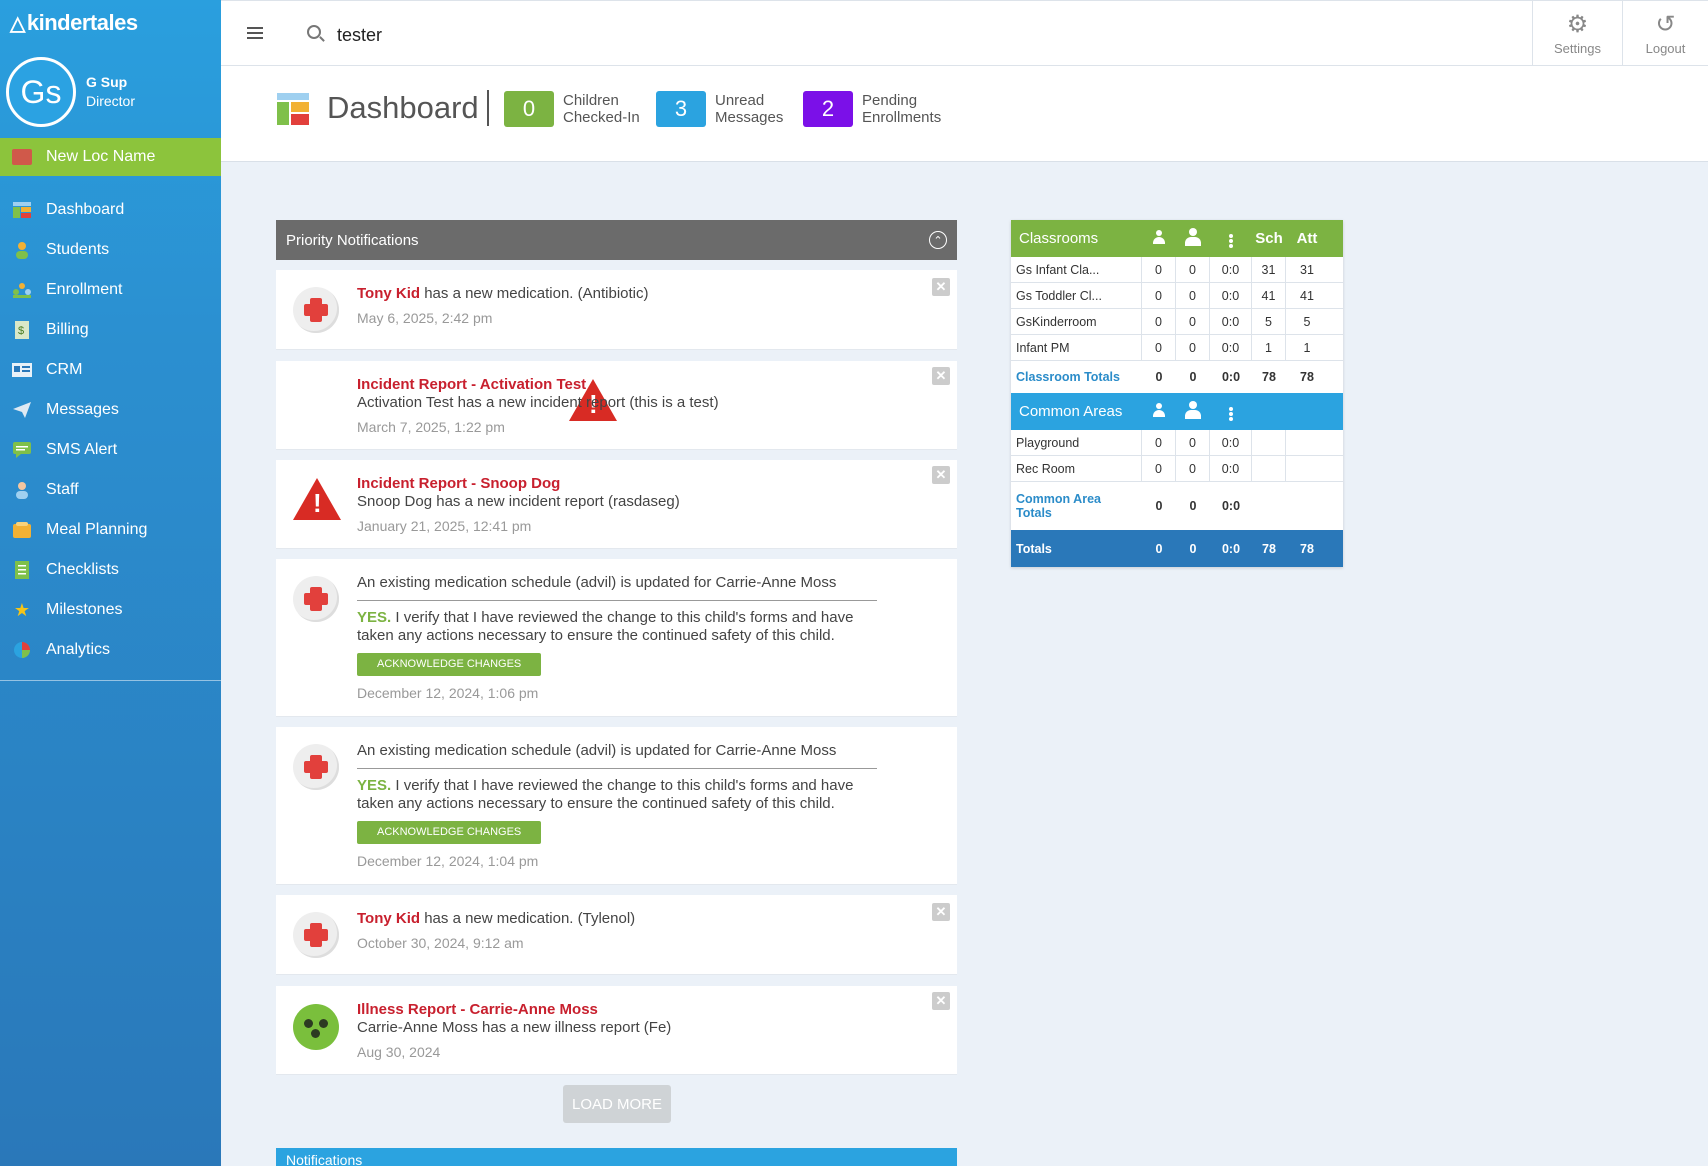  What do you see at coordinates (1076, 442) in the screenshot?
I see `area-name: Playground` at bounding box center [1076, 442].